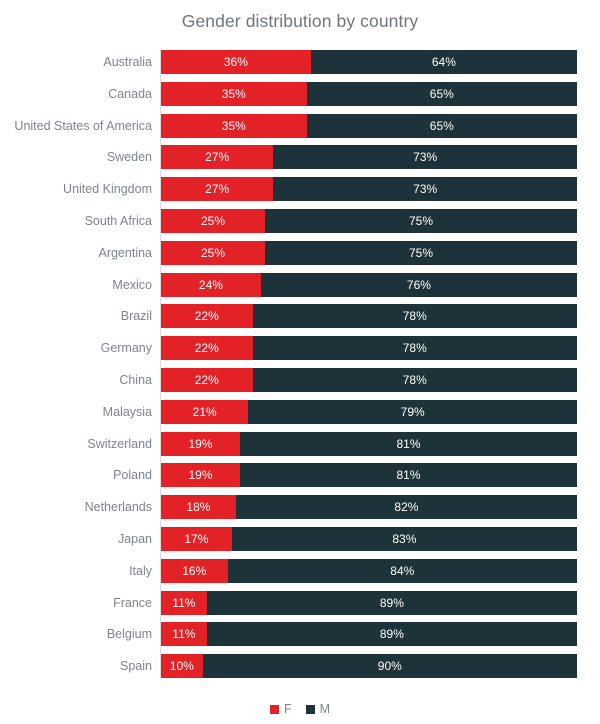 This screenshot has width=600, height=724. I want to click on bar-segment-female: 16%, so click(194, 570).